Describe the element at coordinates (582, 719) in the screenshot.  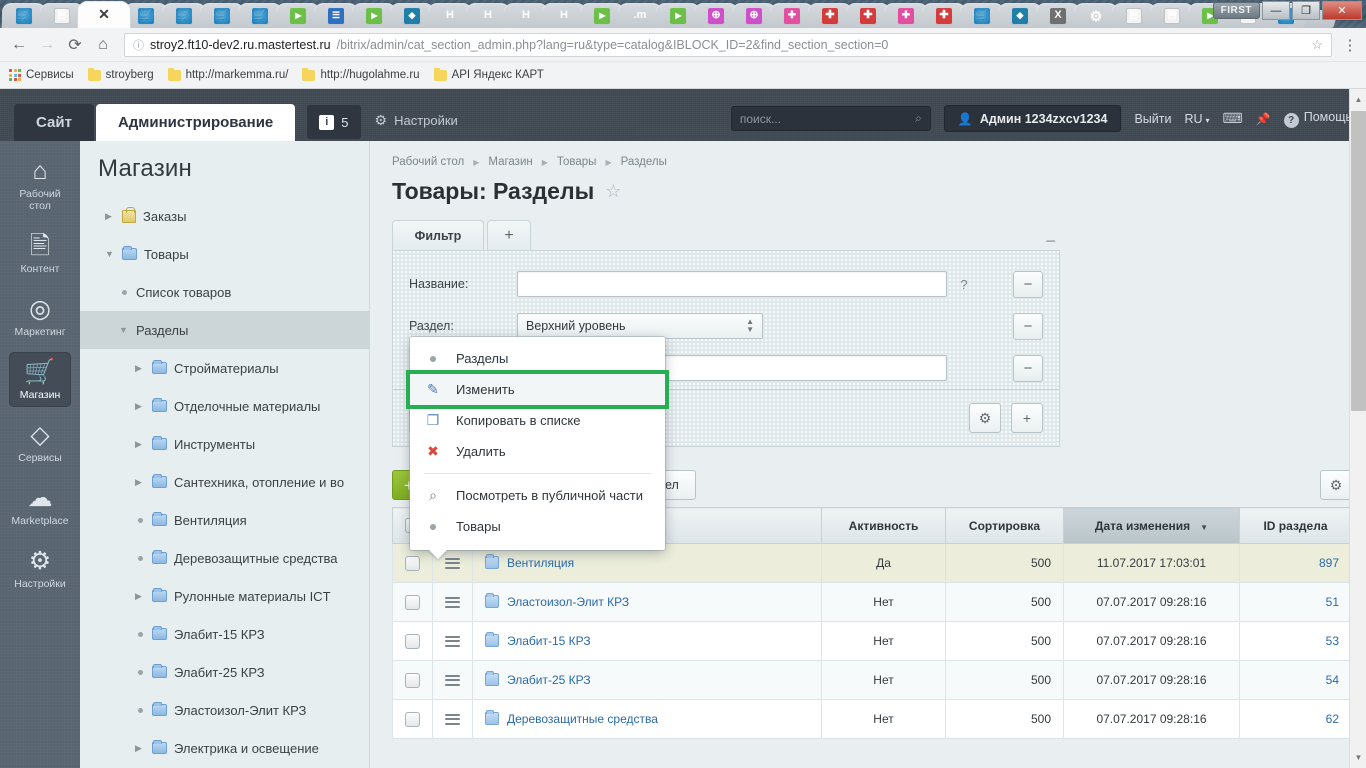
I see `section-name-link: Деревозащитные средства` at that location.